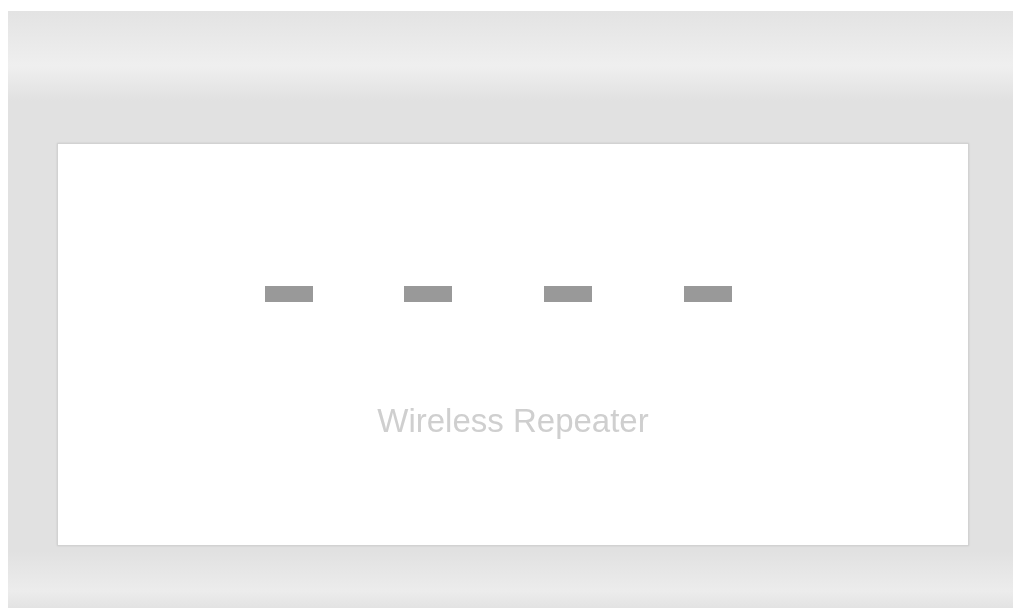 This screenshot has height=608, width=1013. I want to click on dashes-indicator-icon, so click(498, 294).